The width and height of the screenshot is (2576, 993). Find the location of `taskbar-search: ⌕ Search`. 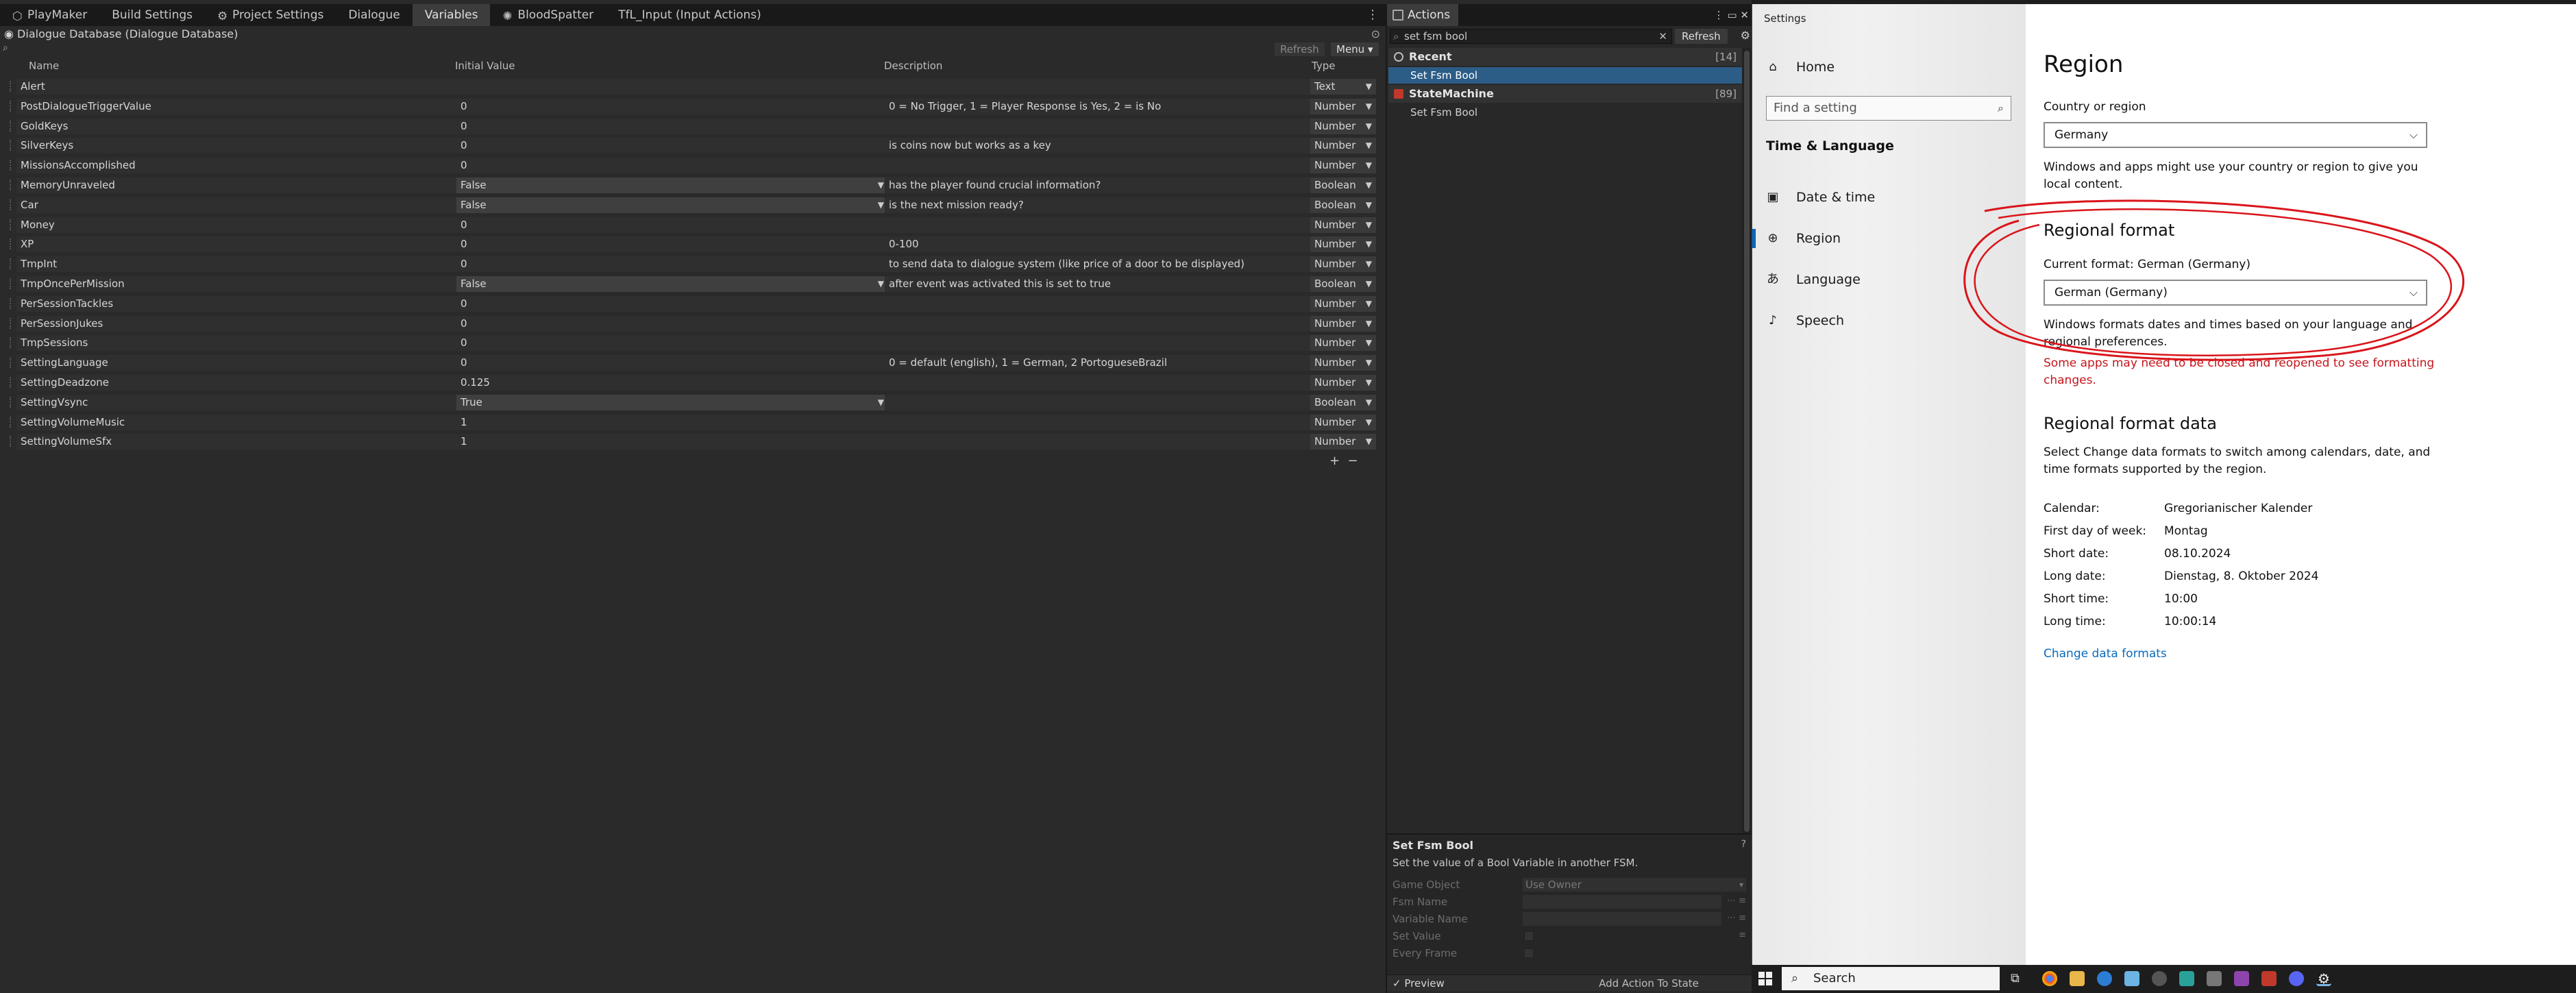

taskbar-search: ⌕ Search is located at coordinates (1891, 978).